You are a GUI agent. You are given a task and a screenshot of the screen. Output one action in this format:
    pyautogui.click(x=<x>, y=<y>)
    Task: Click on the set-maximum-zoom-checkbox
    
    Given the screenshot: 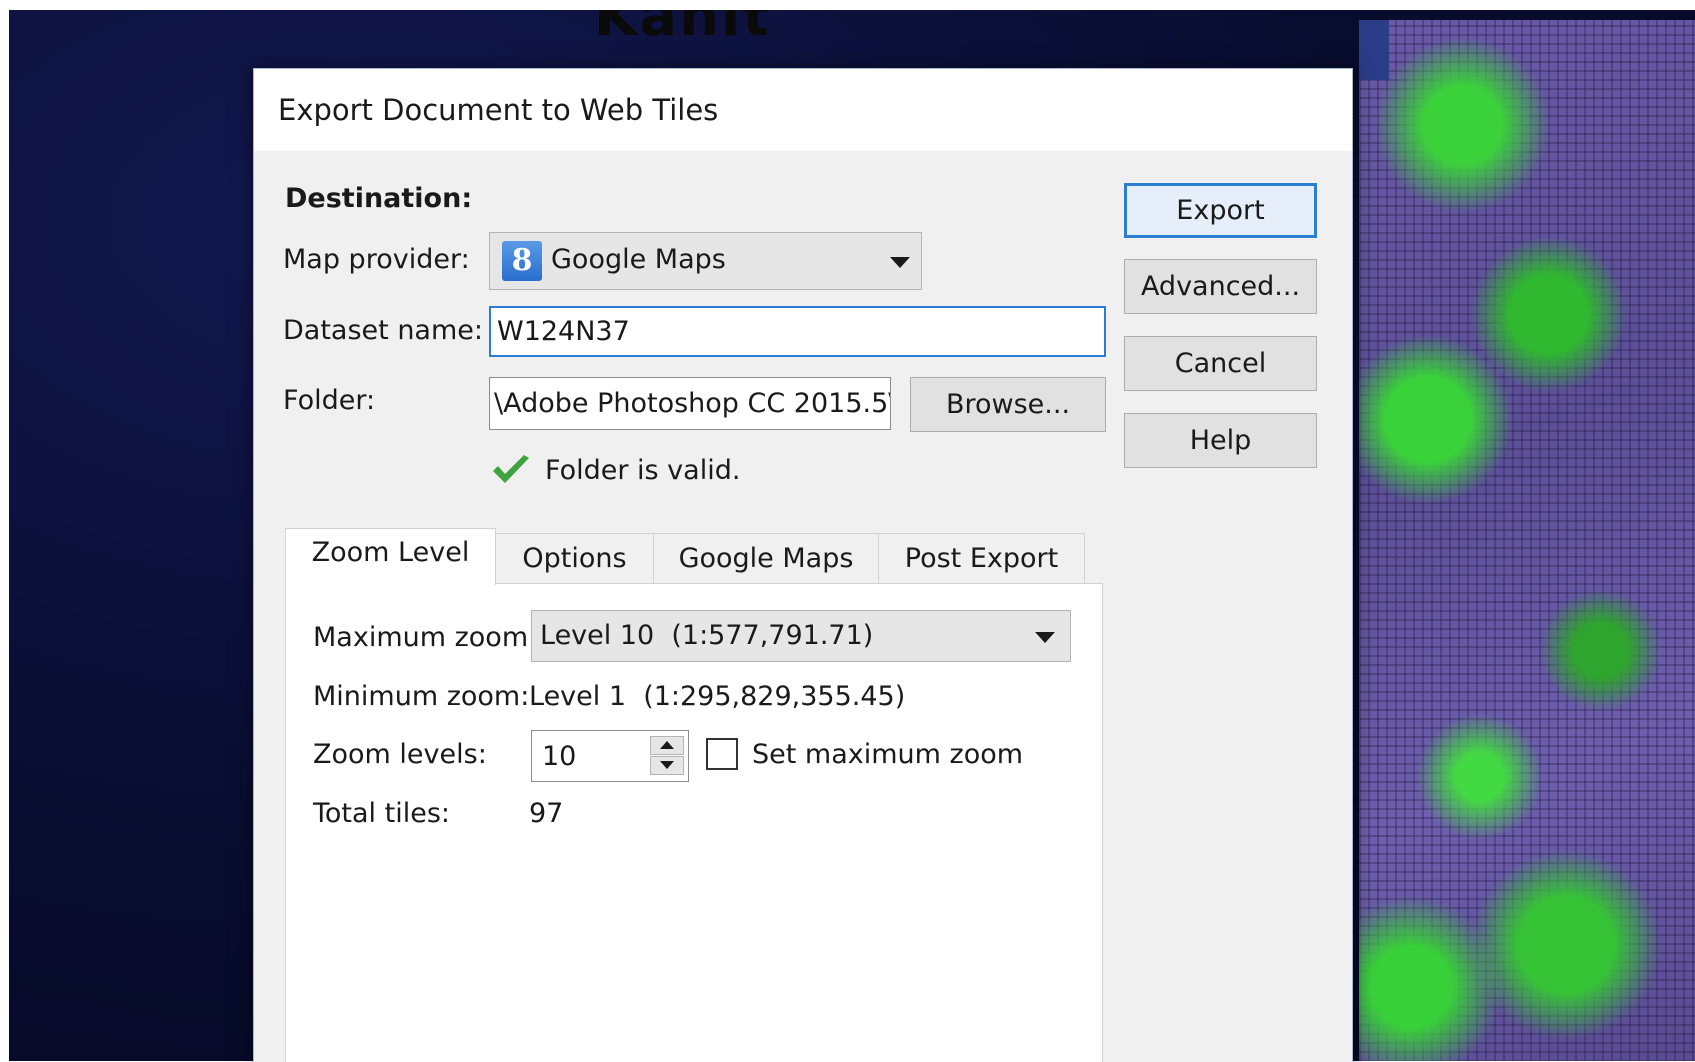 What is the action you would take?
    pyautogui.click(x=722, y=754)
    